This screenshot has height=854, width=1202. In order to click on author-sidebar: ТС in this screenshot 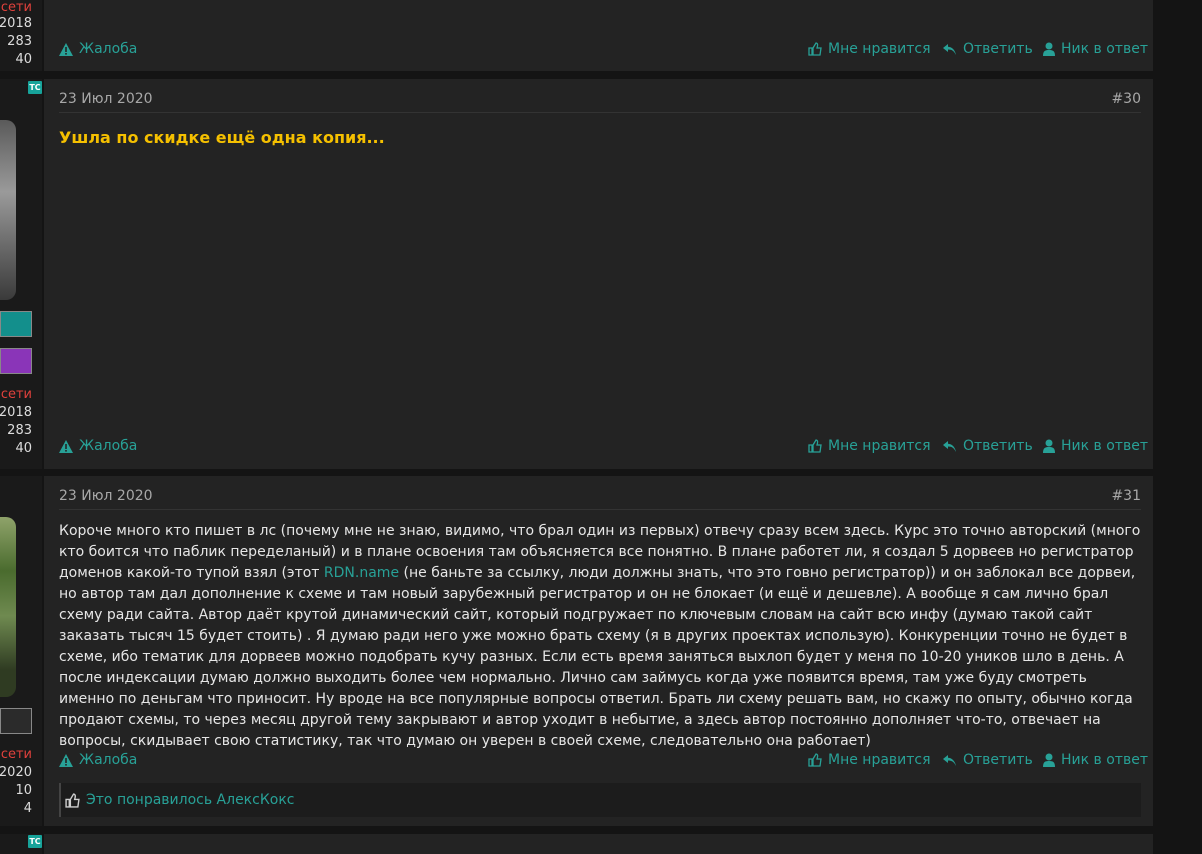, I will do `click(21, 844)`.